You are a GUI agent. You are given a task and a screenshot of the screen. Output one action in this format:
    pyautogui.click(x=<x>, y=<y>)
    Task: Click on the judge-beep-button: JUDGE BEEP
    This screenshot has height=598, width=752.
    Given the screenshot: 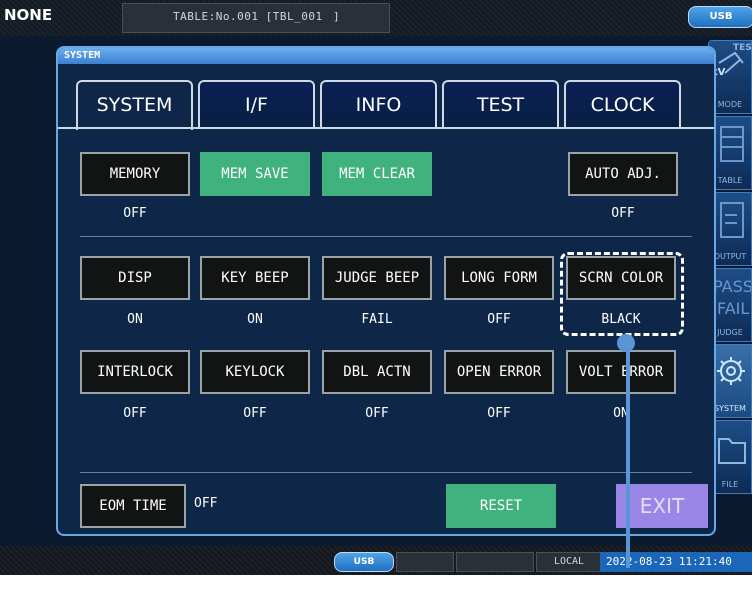 What is the action you would take?
    pyautogui.click(x=377, y=278)
    